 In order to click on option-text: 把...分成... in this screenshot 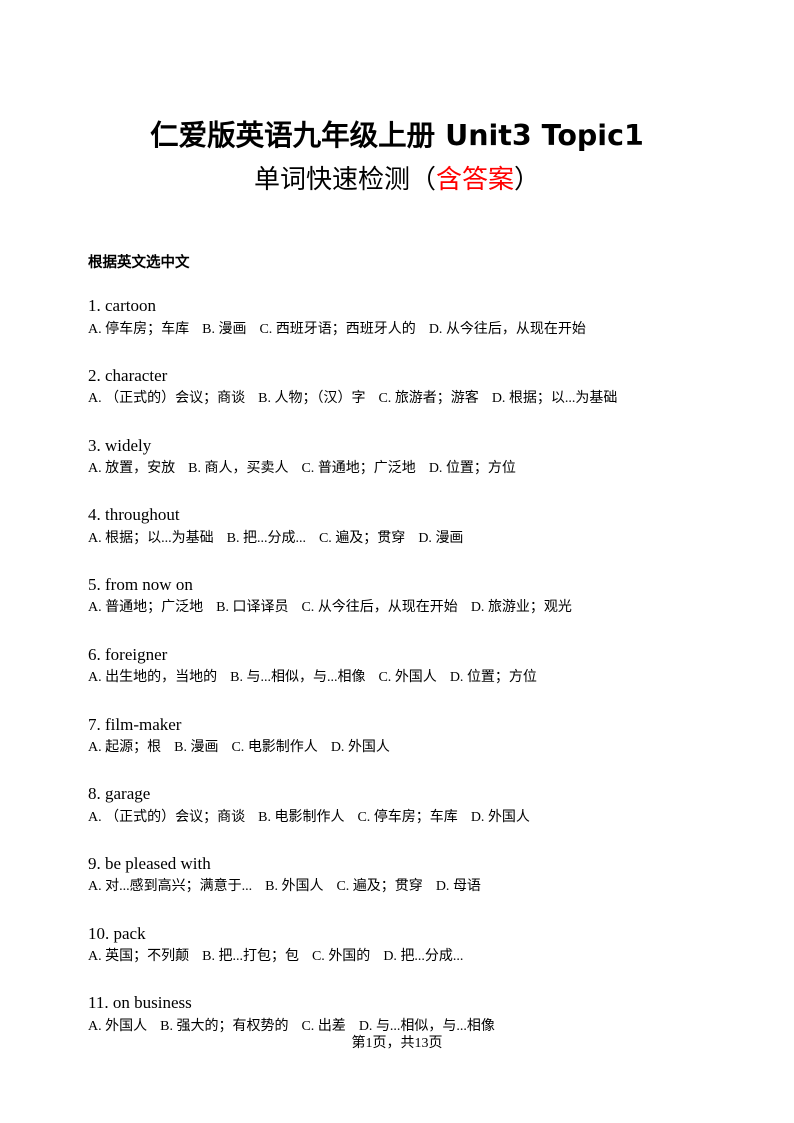, I will do `click(274, 538)`.